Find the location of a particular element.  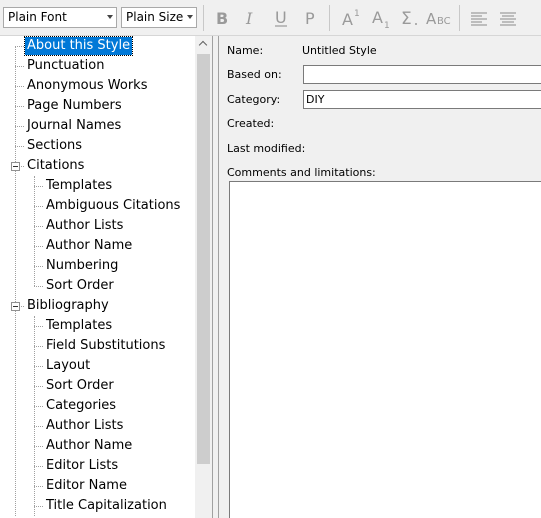

justify-icon is located at coordinates (508, 19).